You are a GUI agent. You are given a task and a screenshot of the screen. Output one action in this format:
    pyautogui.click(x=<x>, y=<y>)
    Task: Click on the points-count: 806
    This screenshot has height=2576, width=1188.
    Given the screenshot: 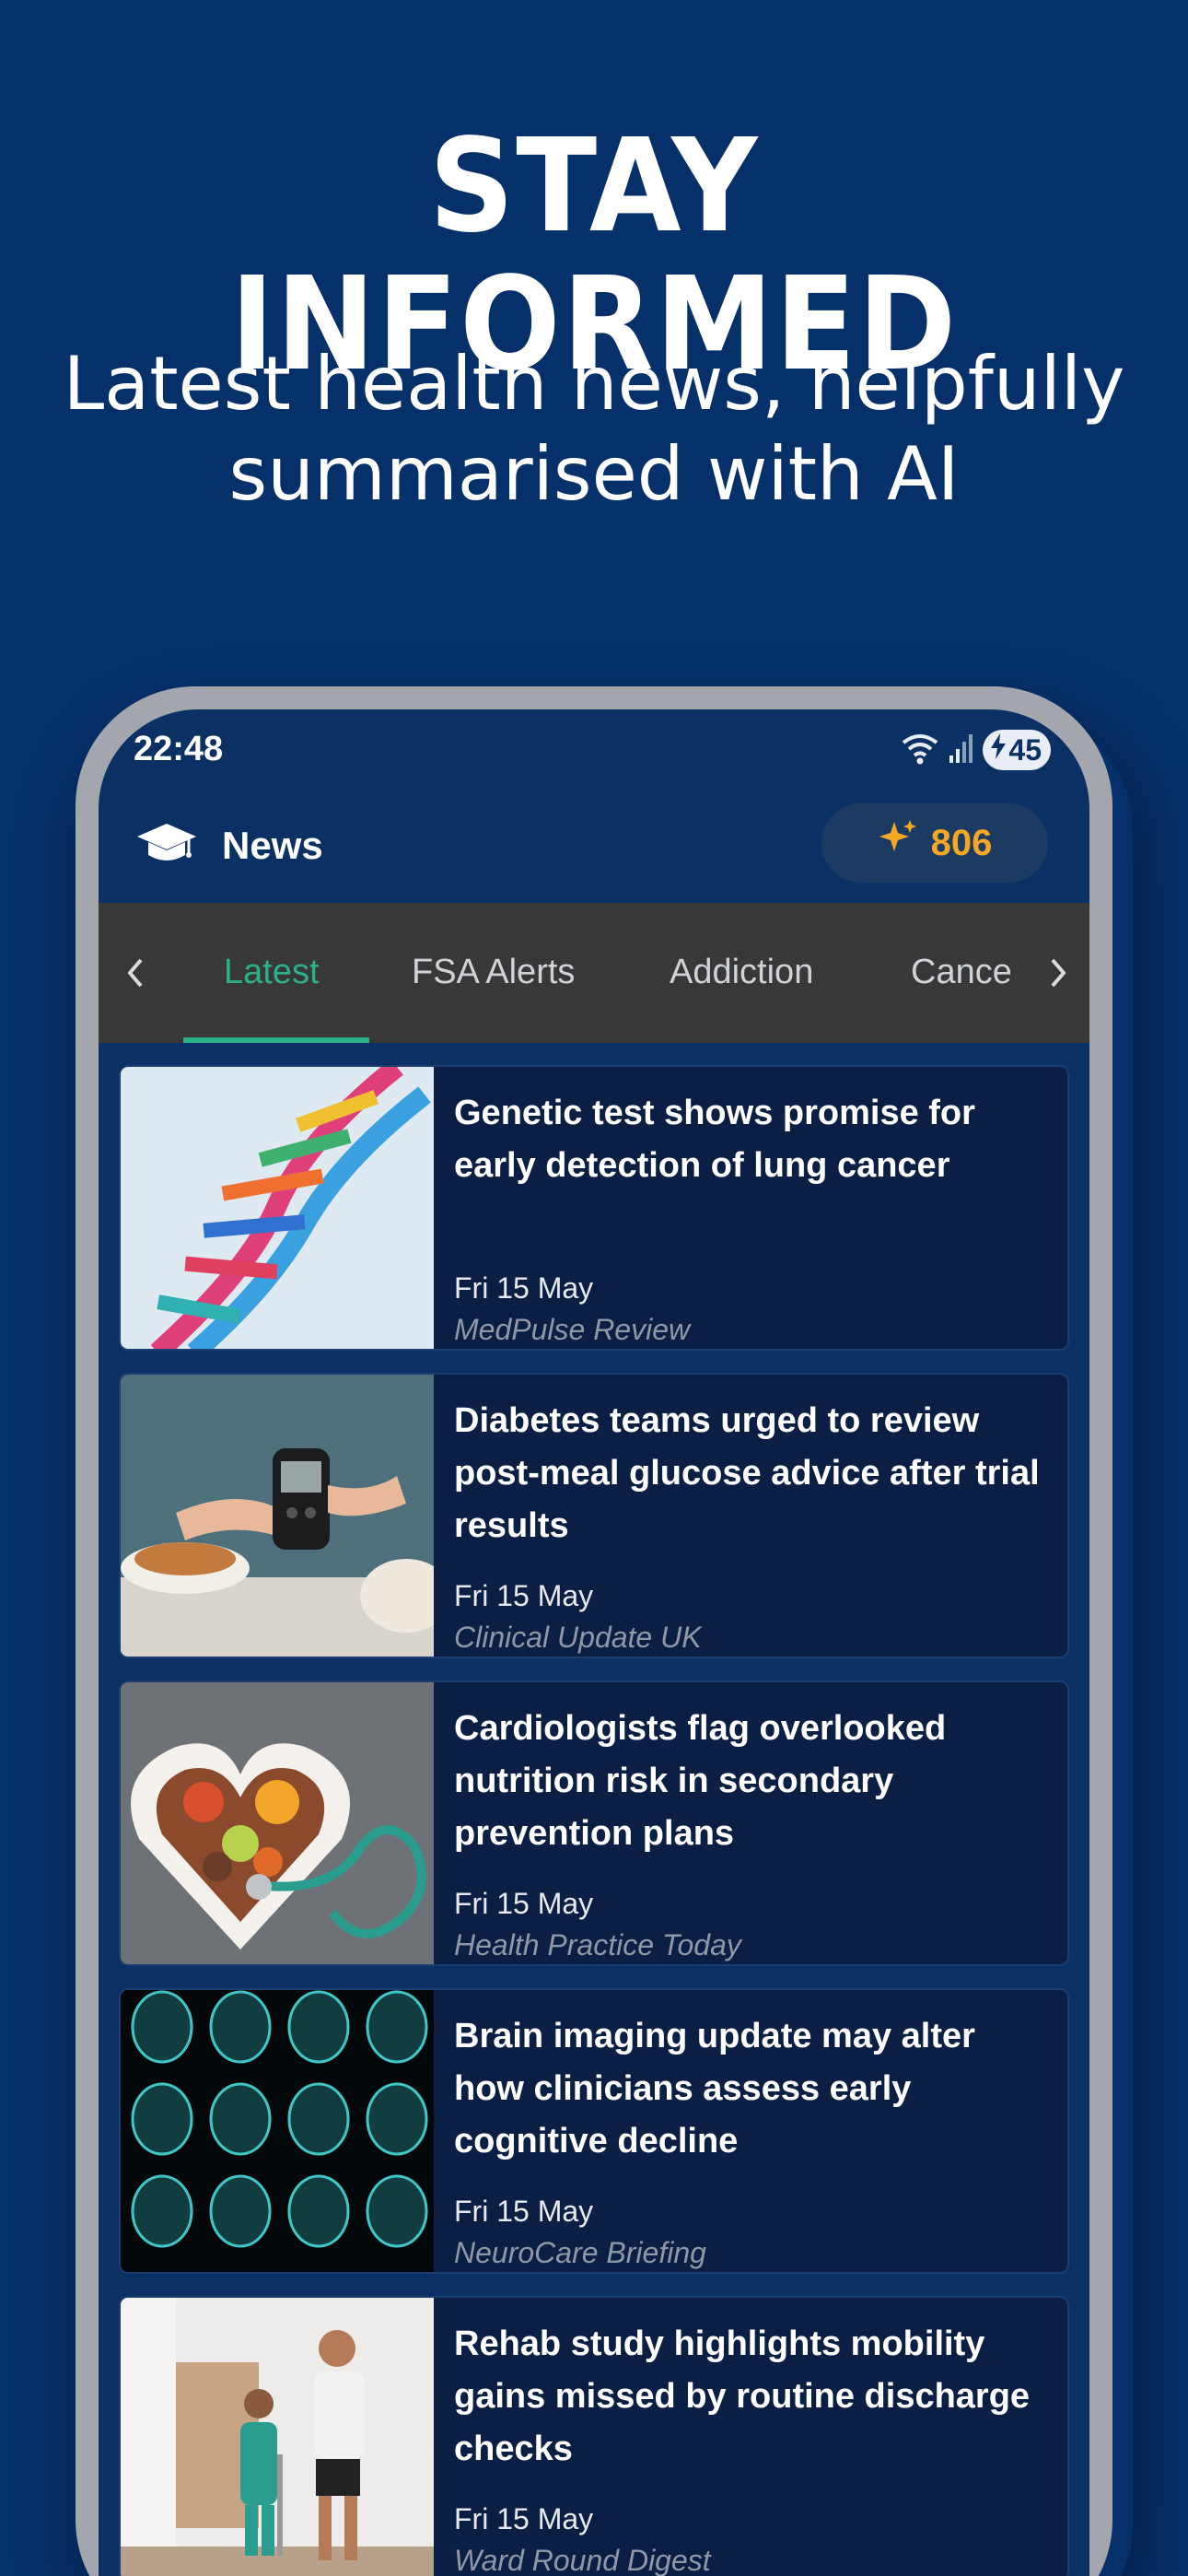 What is the action you would take?
    pyautogui.click(x=961, y=842)
    